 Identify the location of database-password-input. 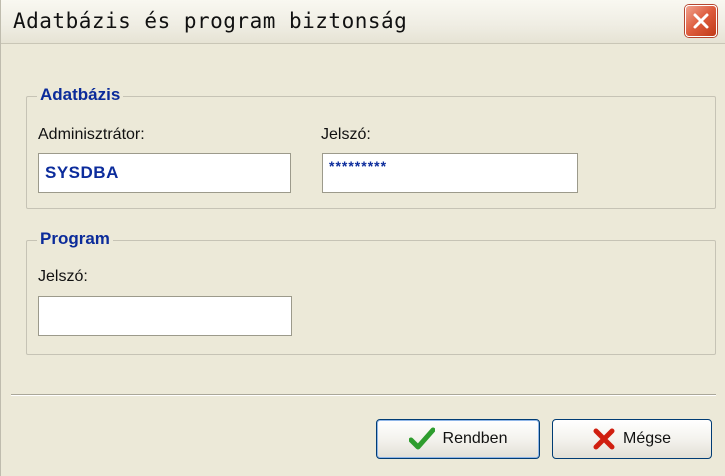
(450, 173).